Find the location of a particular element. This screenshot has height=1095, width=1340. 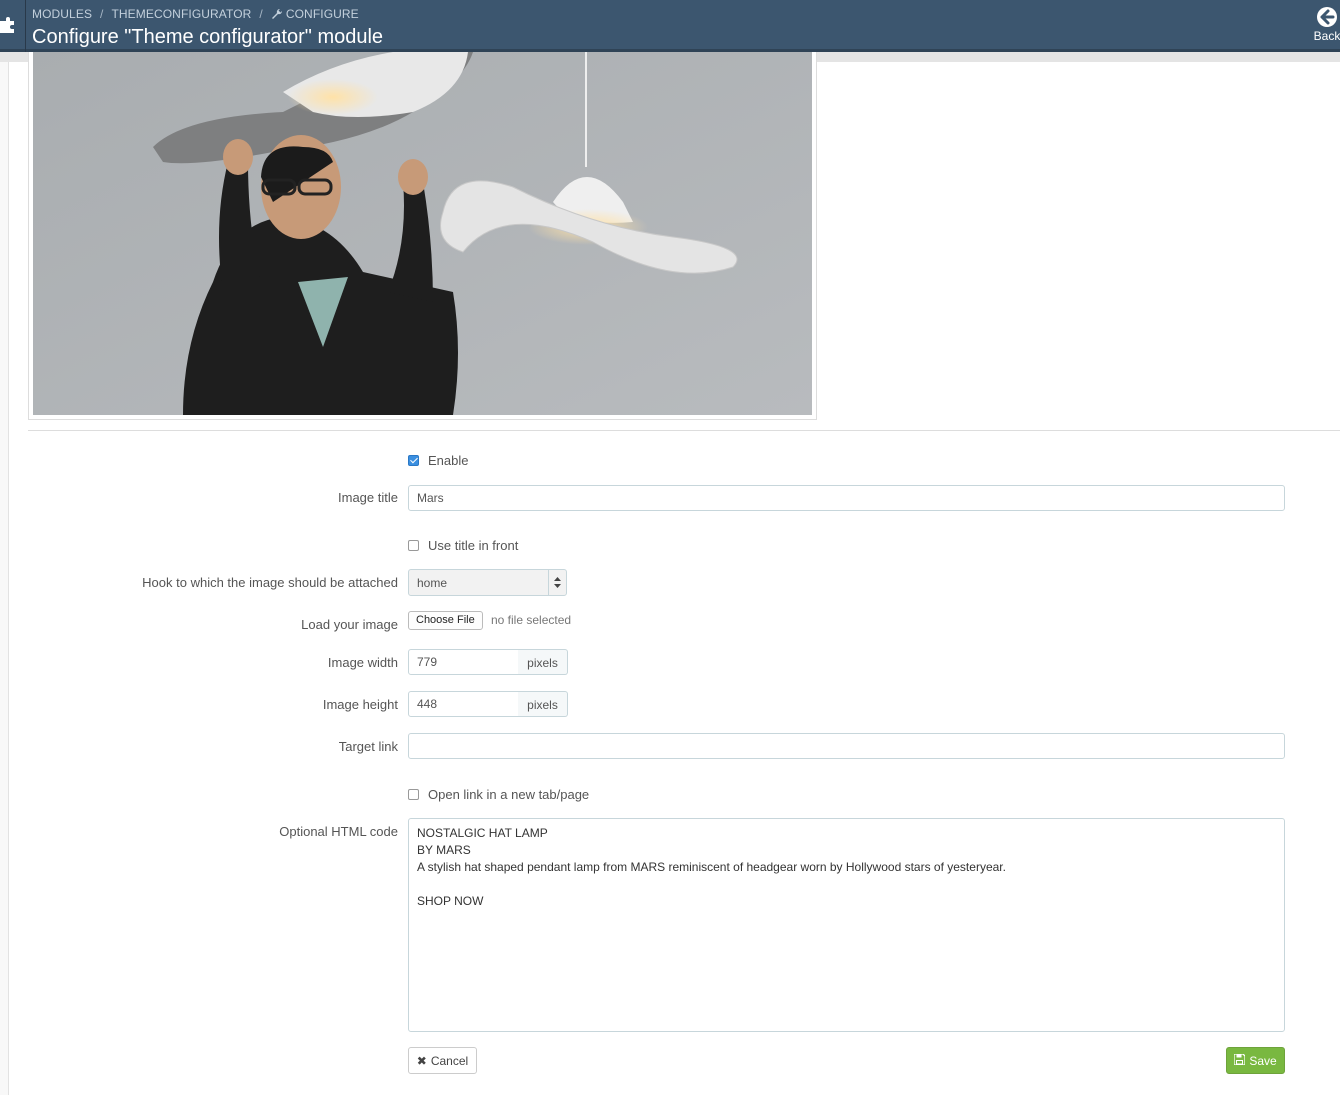

cancel-button: ✖ Cancel is located at coordinates (442, 1060).